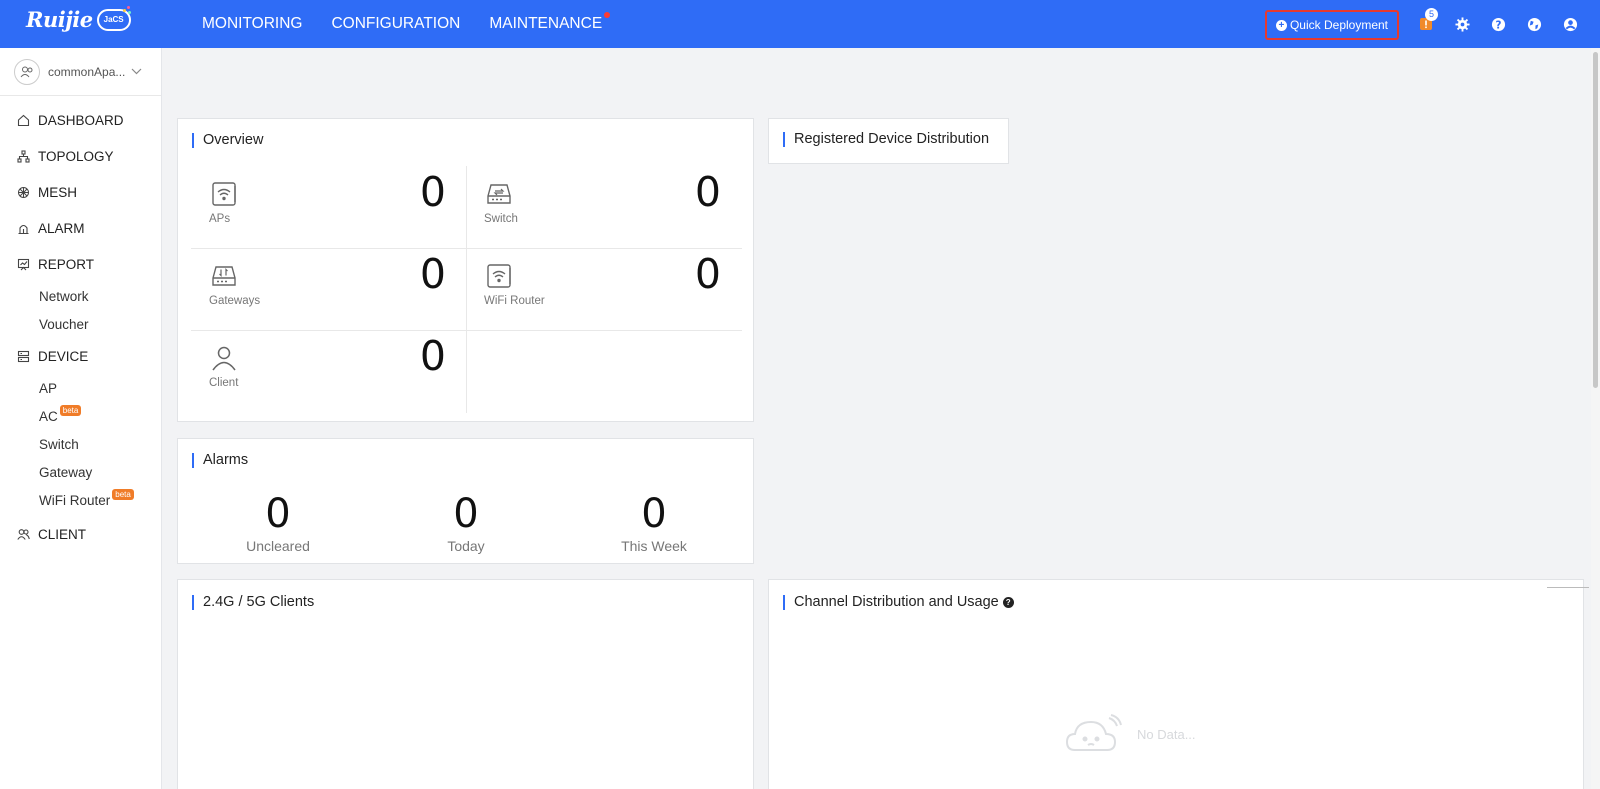 This screenshot has width=1600, height=789. Describe the element at coordinates (1595, 220) in the screenshot. I see `scrollbar-thumb` at that location.